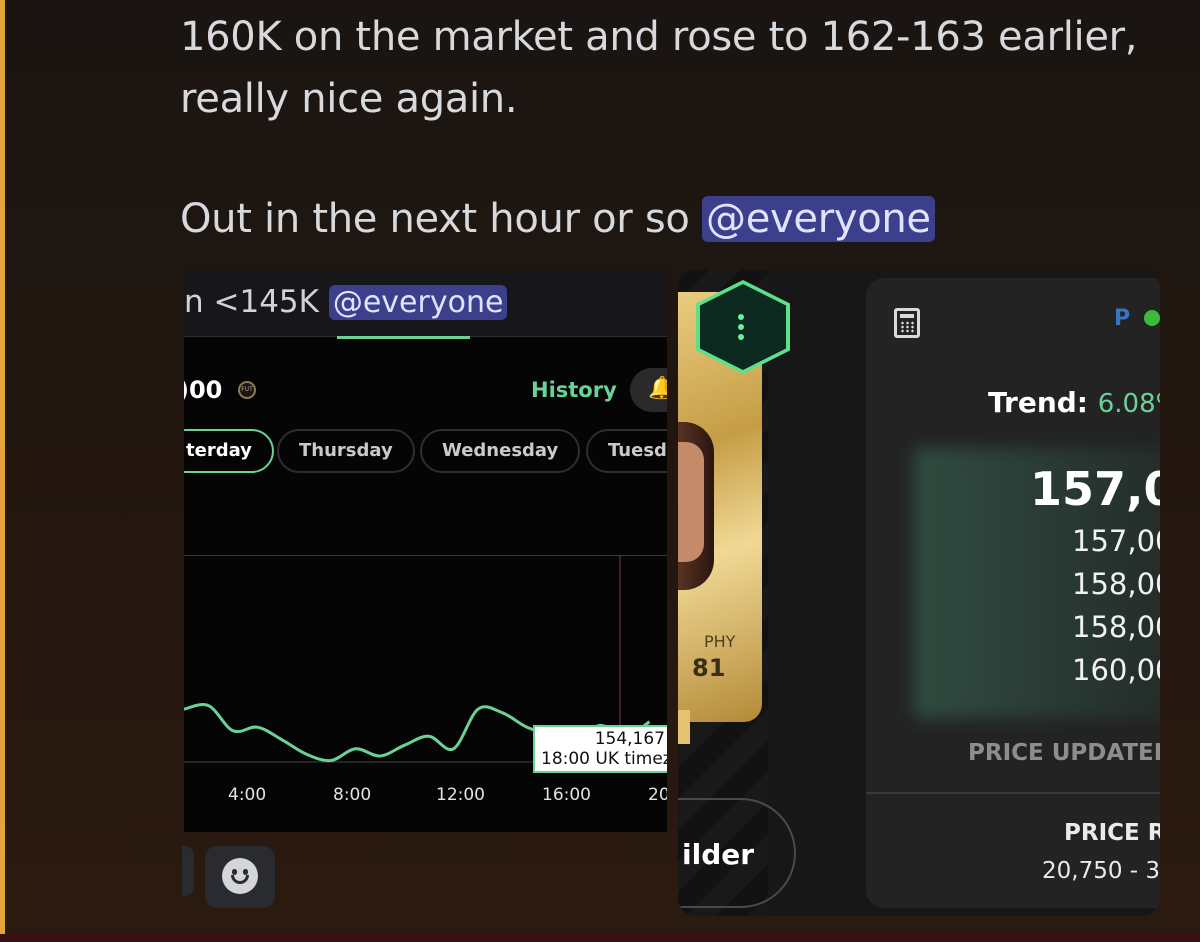 The width and height of the screenshot is (1200, 942). Describe the element at coordinates (907, 323) in the screenshot. I see `calculator-icon` at that location.